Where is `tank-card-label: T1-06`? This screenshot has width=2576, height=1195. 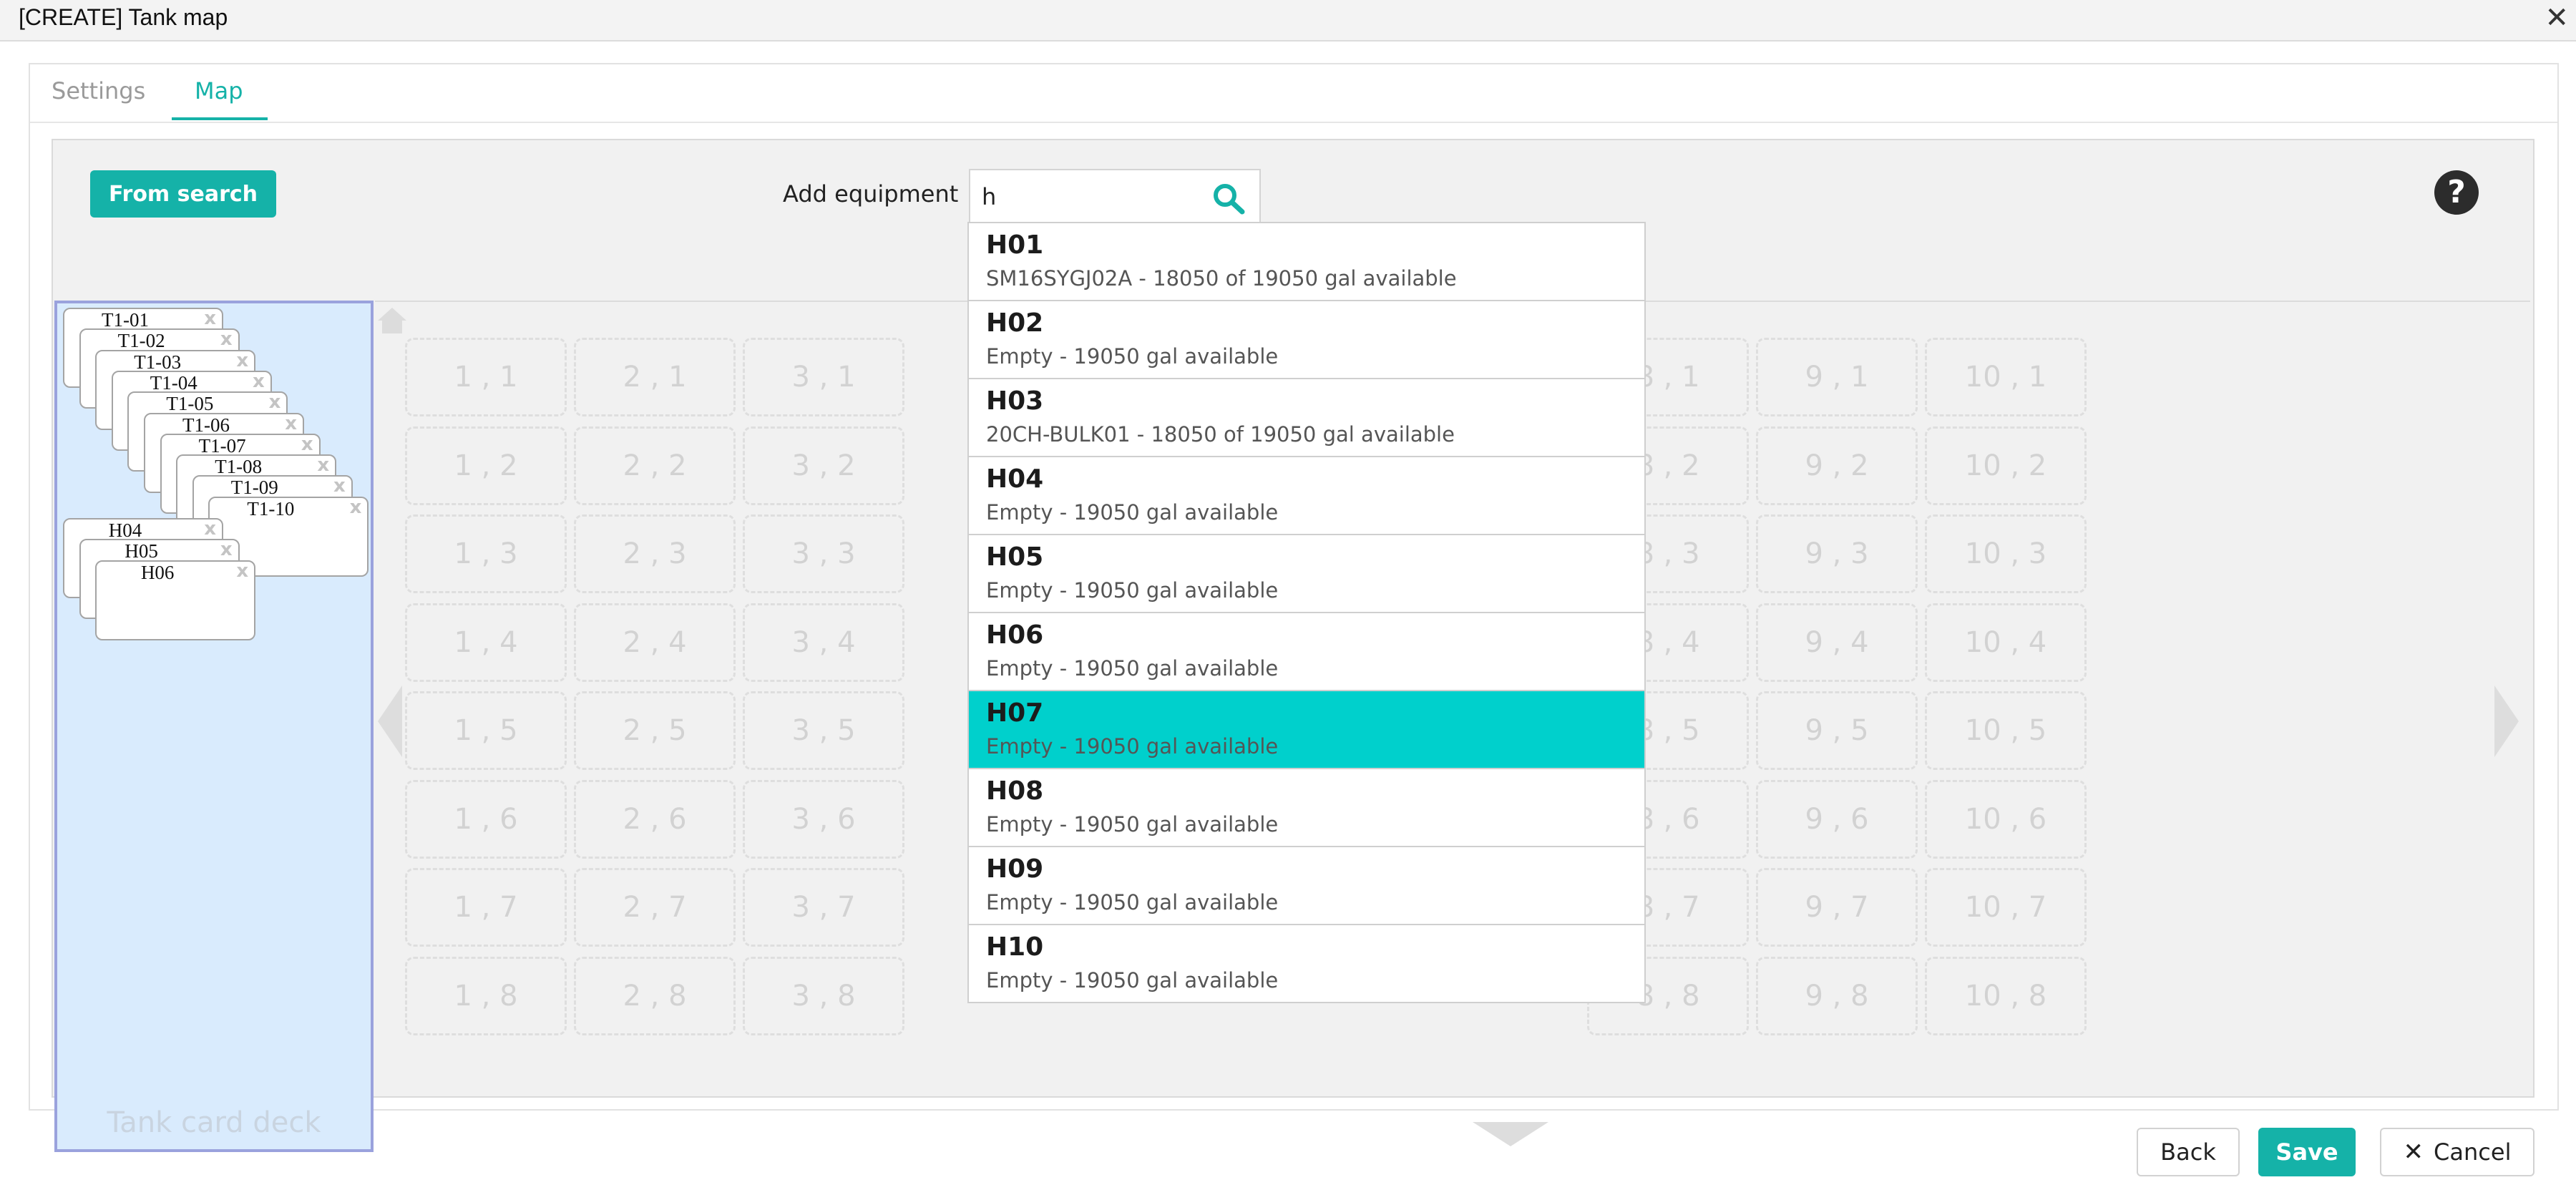 tank-card-label: T1-06 is located at coordinates (206, 425).